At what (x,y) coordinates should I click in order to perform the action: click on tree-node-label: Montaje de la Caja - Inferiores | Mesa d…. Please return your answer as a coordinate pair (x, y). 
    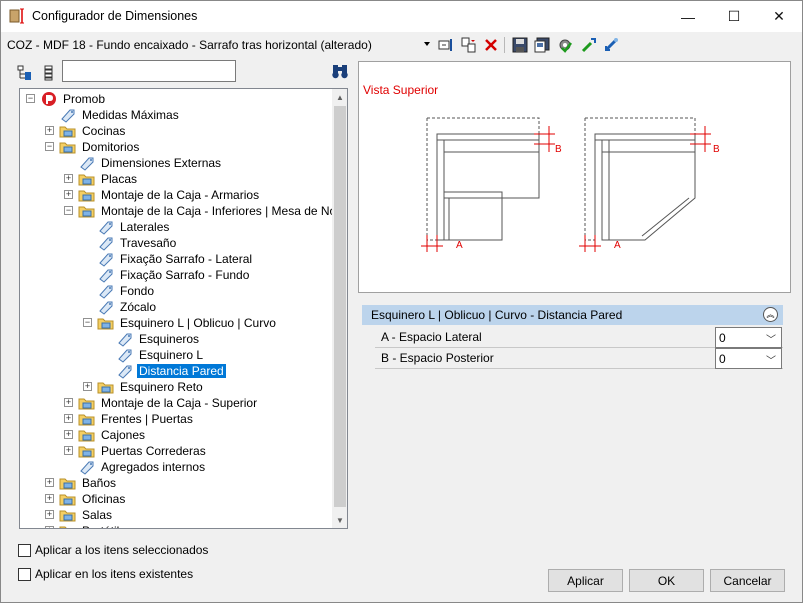
    Looking at the image, I should click on (215, 211).